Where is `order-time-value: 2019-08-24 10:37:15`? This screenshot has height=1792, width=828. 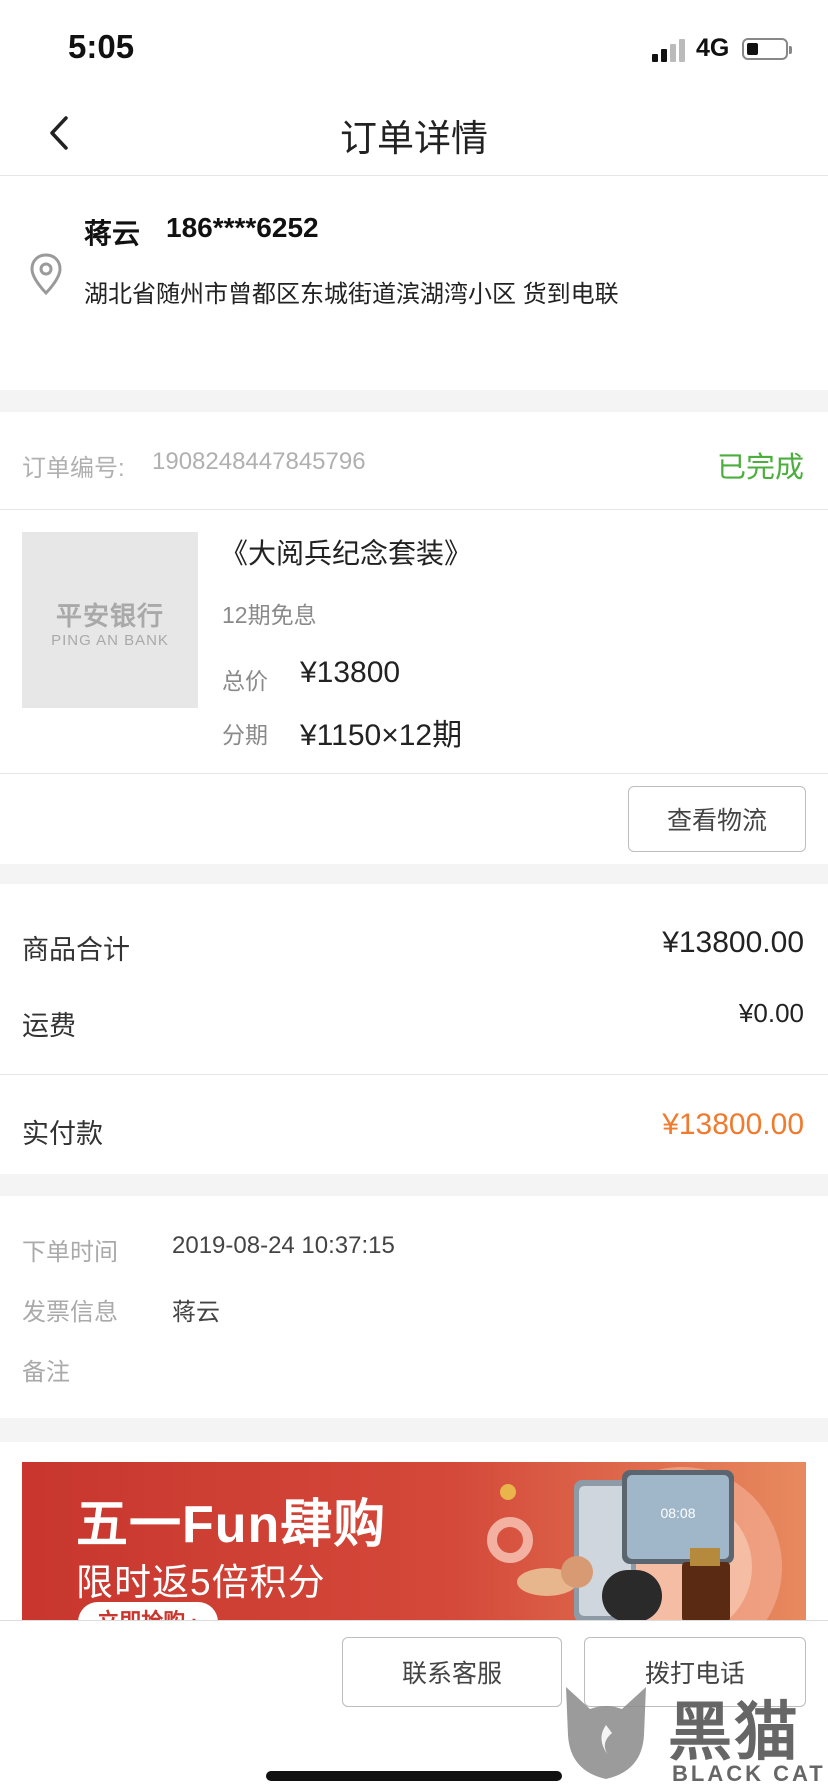 order-time-value: 2019-08-24 10:37:15 is located at coordinates (283, 1245).